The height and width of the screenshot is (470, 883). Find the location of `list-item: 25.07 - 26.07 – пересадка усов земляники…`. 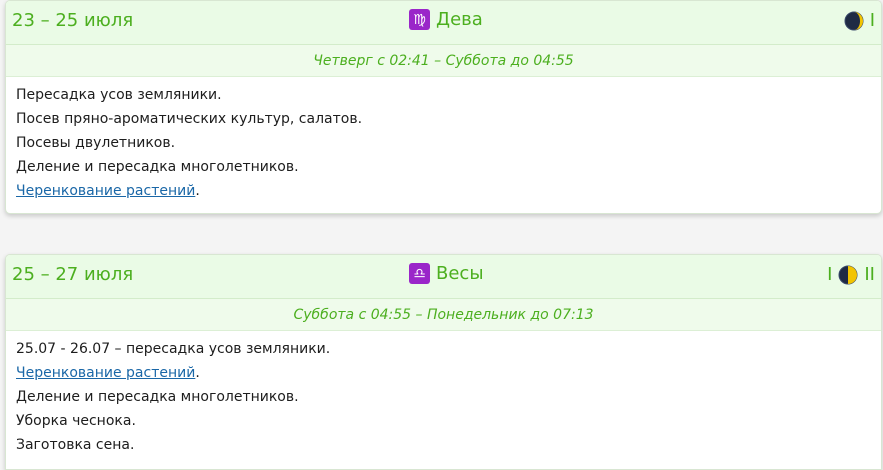

list-item: 25.07 - 26.07 – пересадка усов земляники… is located at coordinates (173, 349).